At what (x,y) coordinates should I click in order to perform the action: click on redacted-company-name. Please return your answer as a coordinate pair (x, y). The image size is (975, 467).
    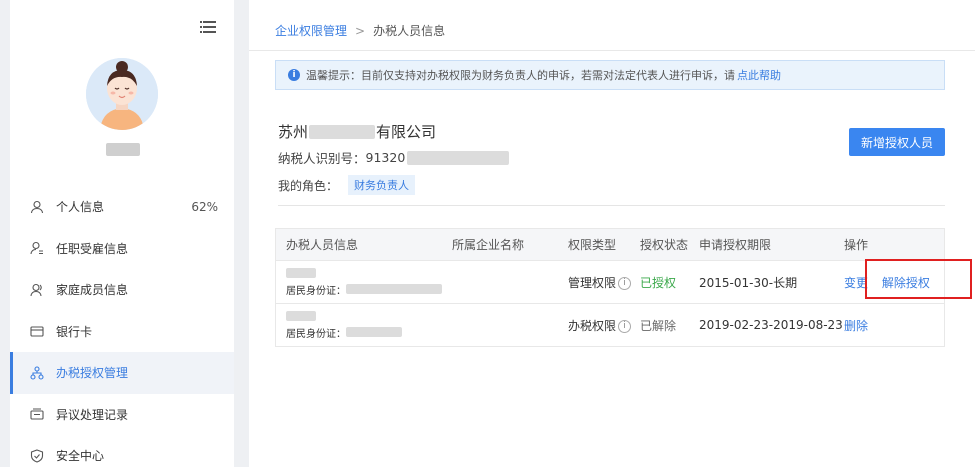
    Looking at the image, I should click on (342, 131).